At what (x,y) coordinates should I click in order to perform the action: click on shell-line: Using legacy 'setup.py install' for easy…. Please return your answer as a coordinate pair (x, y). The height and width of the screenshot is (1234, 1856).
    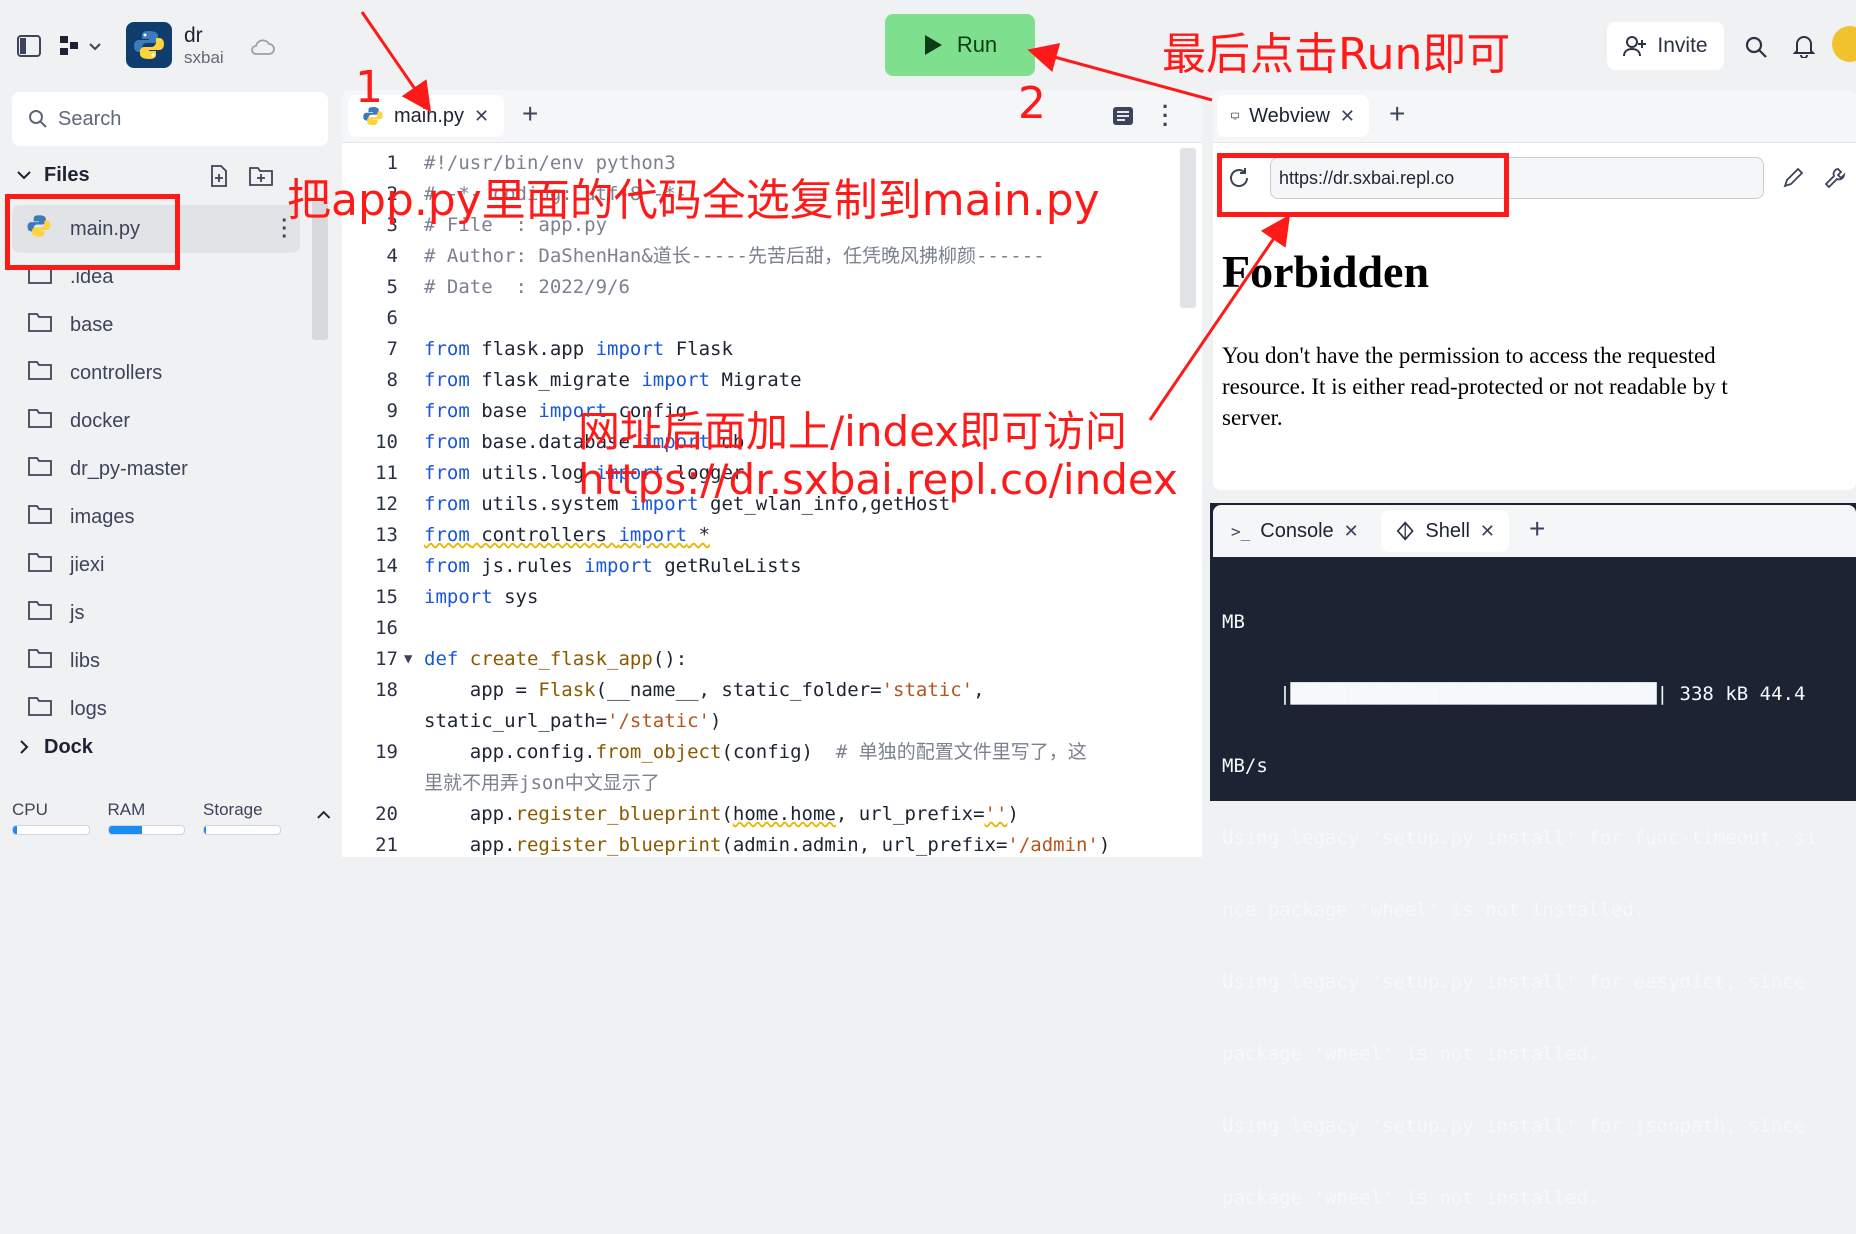
    Looking at the image, I should click on (1514, 982).